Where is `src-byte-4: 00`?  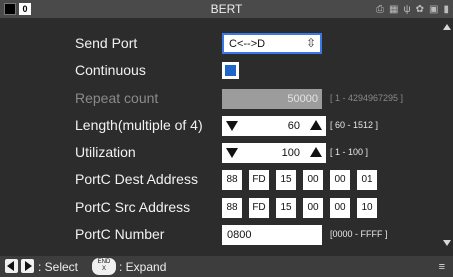
src-byte-4: 00 is located at coordinates (313, 208).